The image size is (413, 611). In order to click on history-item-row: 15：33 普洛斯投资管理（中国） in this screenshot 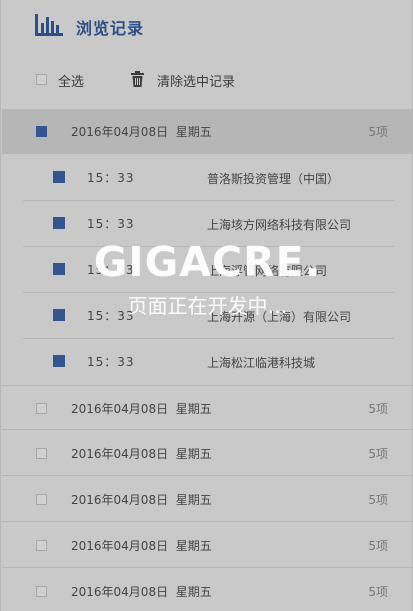, I will do `click(208, 178)`.